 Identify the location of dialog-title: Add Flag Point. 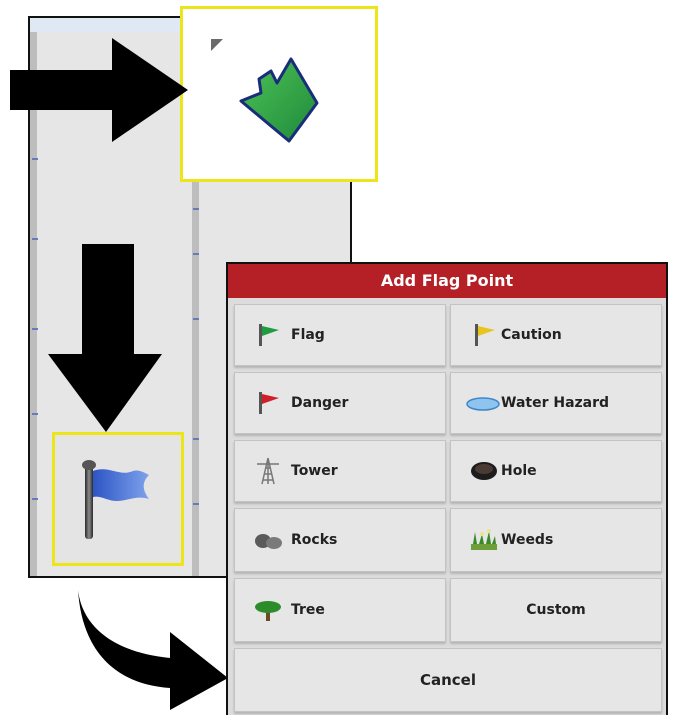
(447, 281).